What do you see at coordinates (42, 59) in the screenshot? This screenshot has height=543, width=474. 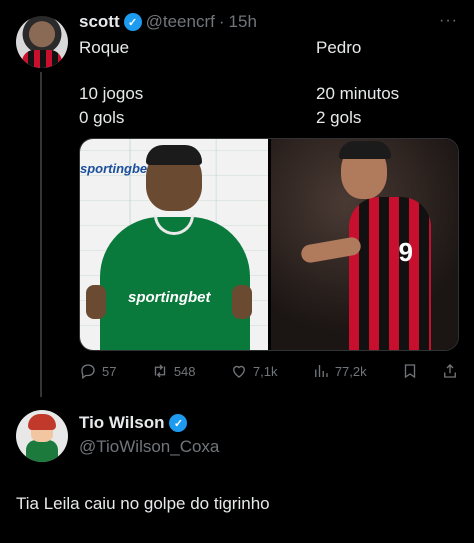 I see `avatar-shirt` at bounding box center [42, 59].